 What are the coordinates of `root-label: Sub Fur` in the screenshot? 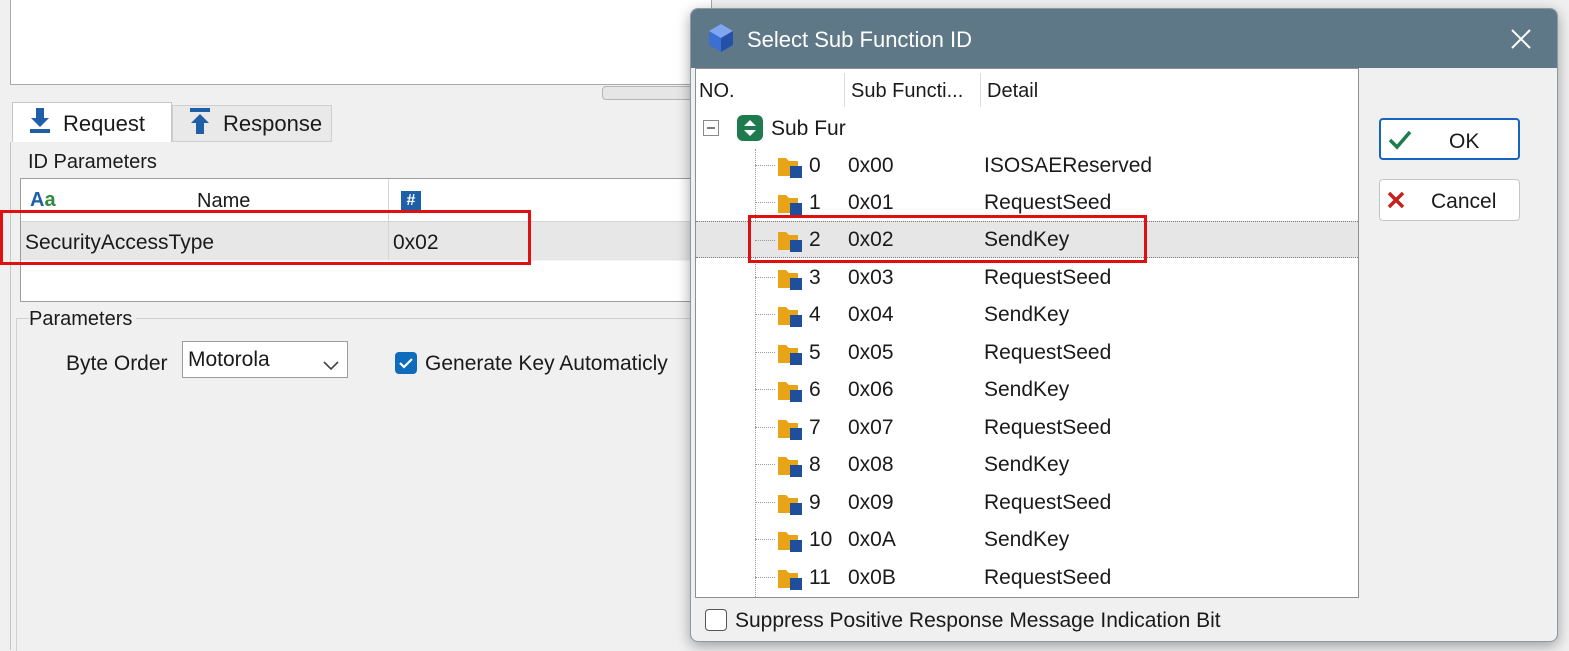 It's located at (808, 128).